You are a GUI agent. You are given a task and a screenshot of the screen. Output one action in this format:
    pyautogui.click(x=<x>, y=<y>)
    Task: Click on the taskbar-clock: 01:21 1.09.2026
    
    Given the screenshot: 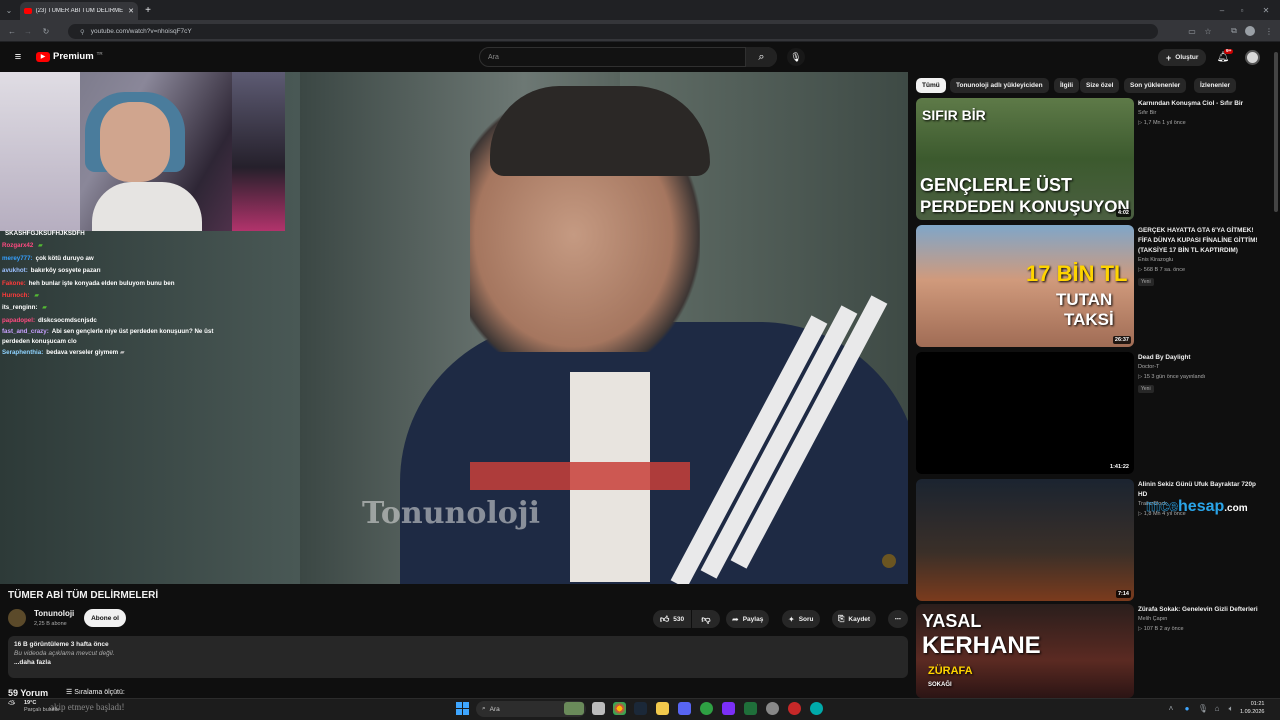 What is the action you would take?
    pyautogui.click(x=1252, y=708)
    